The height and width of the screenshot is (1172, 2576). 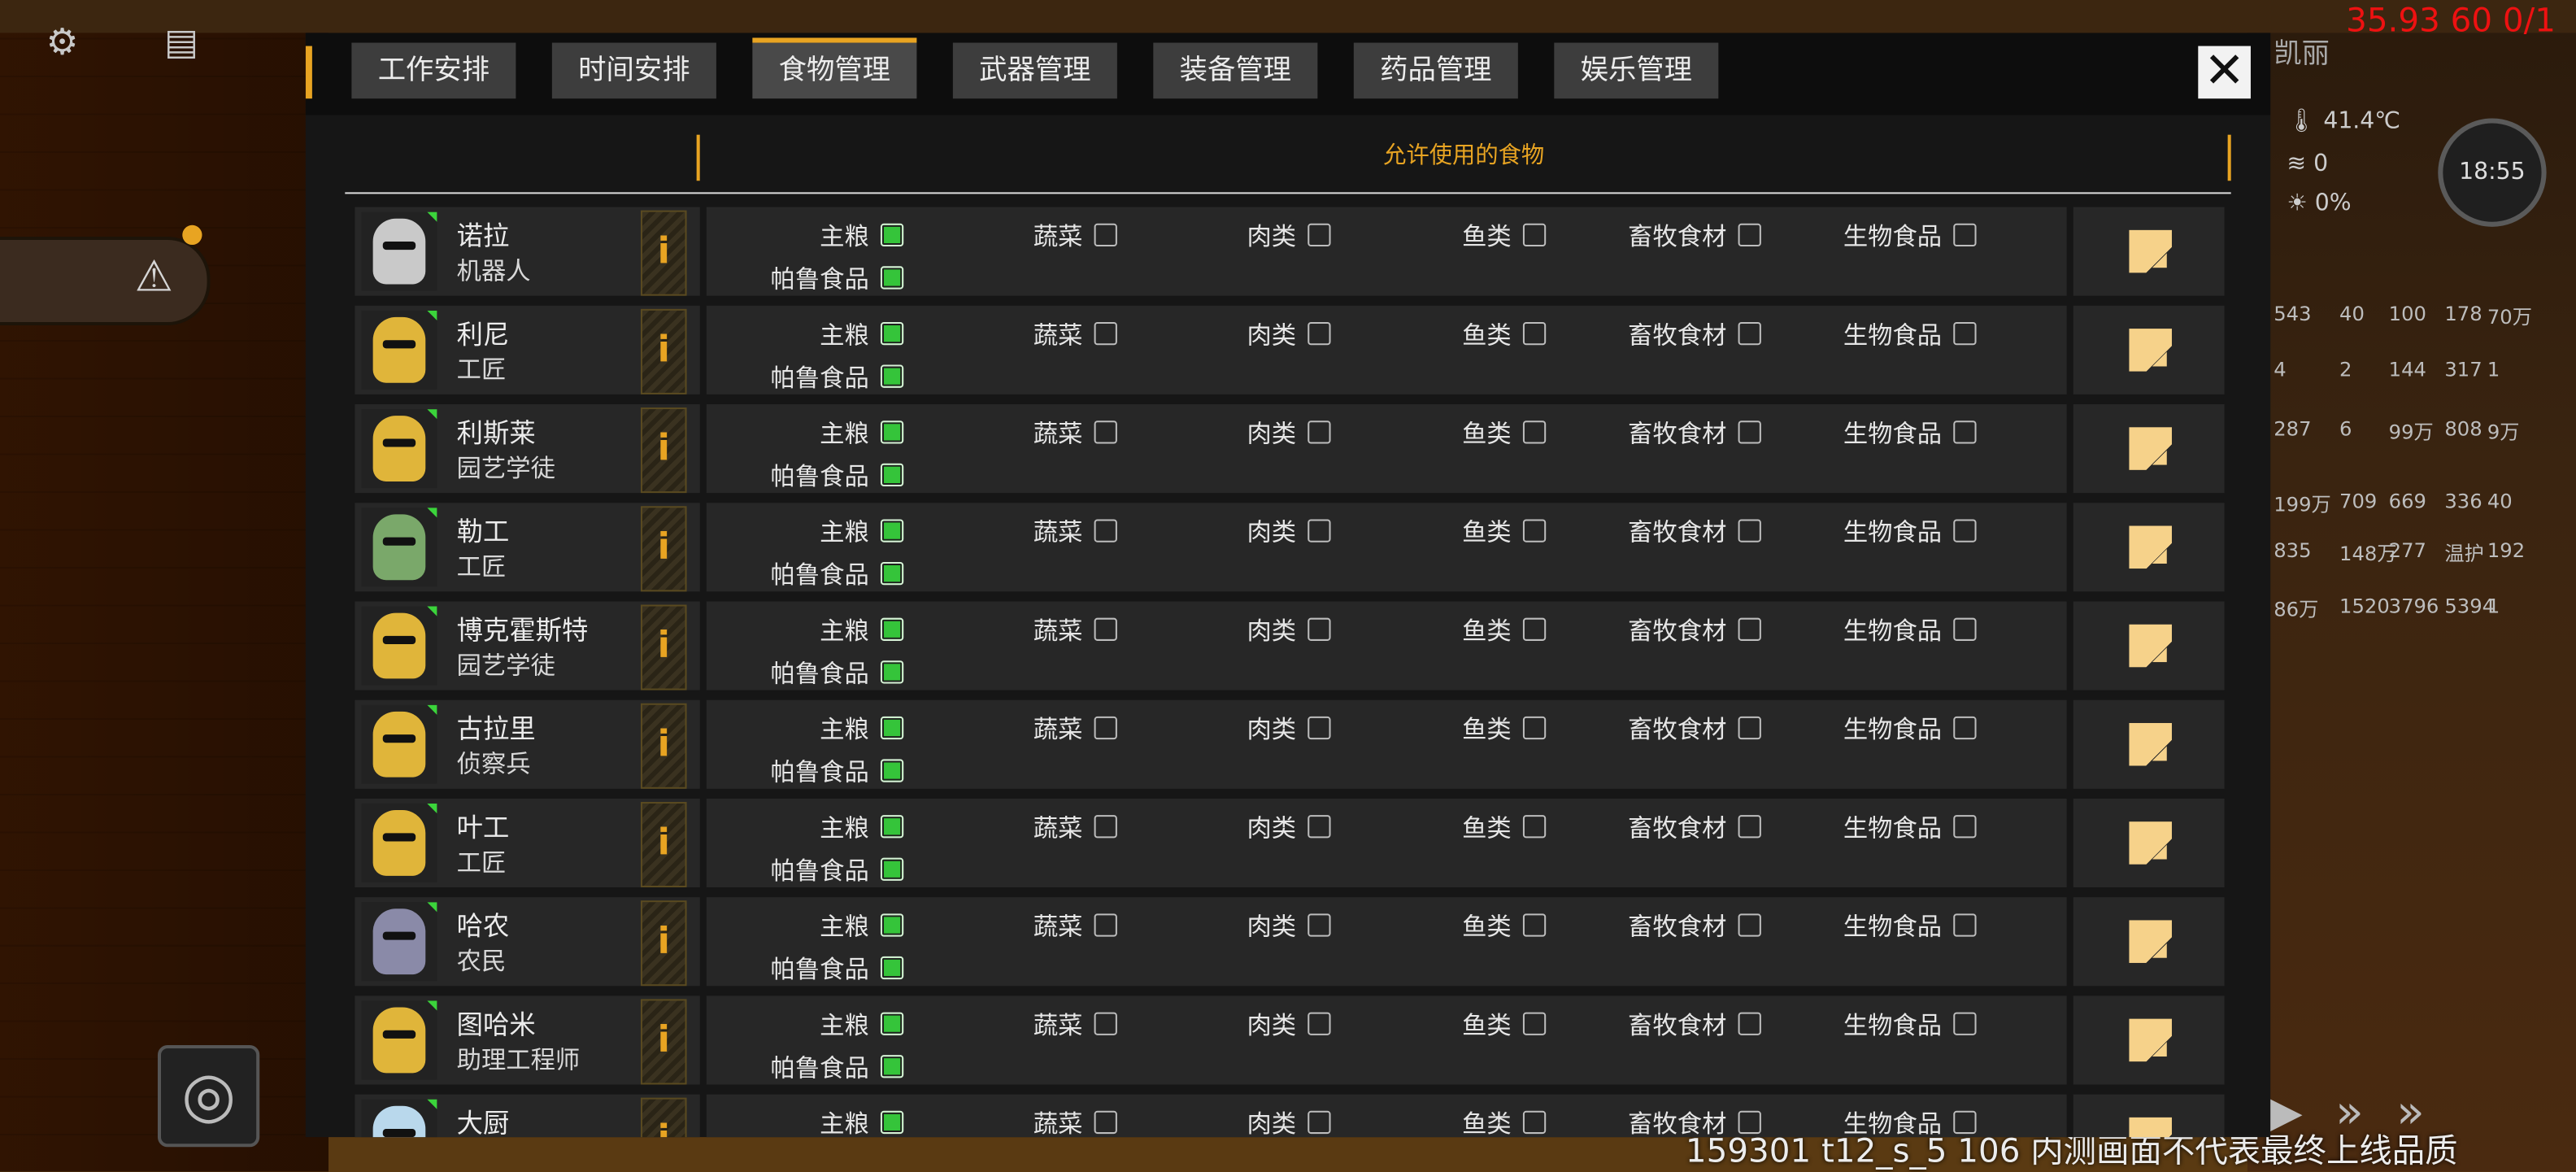 I want to click on colonist-cell: 哈农 农民 i, so click(x=528, y=942).